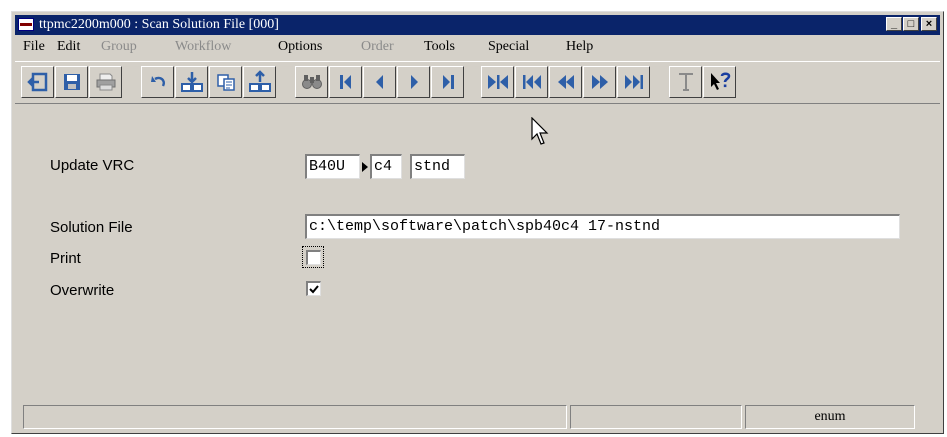 The height and width of the screenshot is (437, 947). I want to click on next-record-button, so click(413, 82).